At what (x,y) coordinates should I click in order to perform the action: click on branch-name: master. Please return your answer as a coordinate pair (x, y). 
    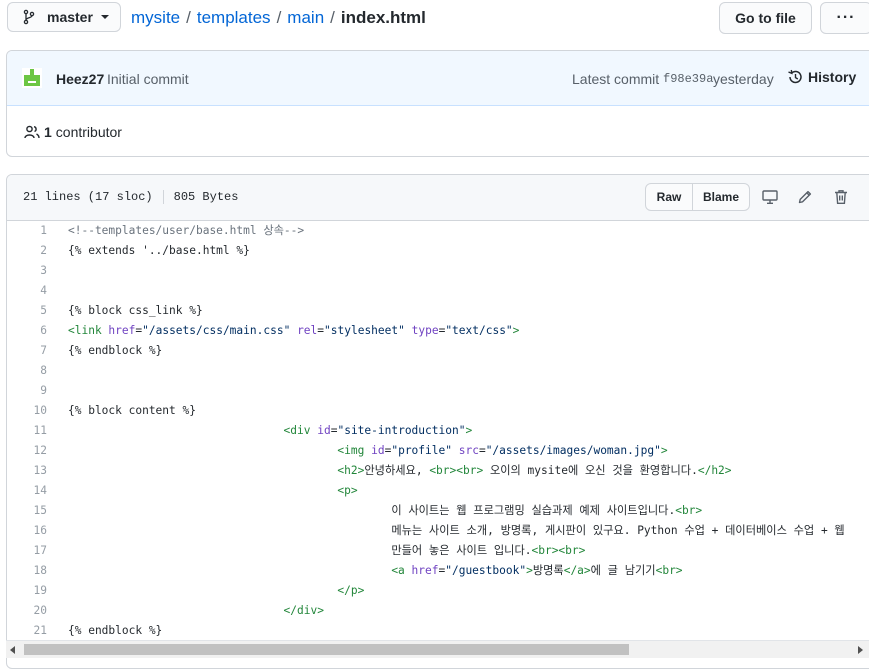
    Looking at the image, I should click on (70, 17).